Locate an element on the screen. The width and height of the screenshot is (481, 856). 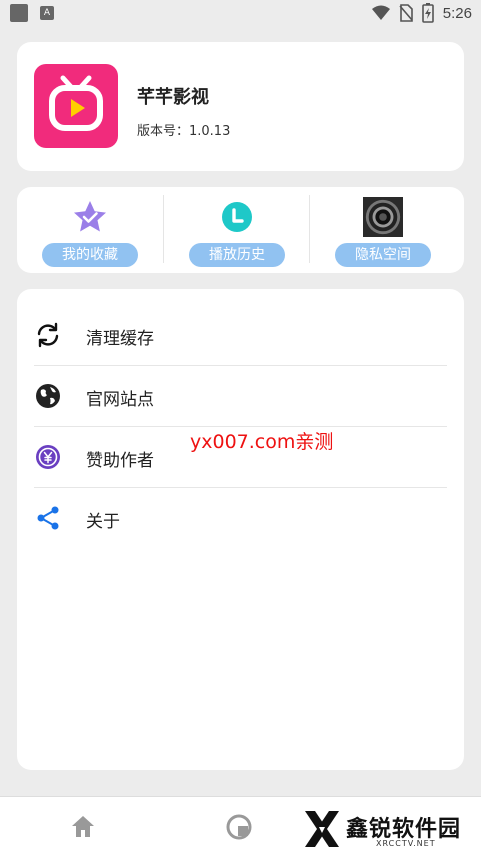
menu-item-about: 关于 is located at coordinates (240, 518).